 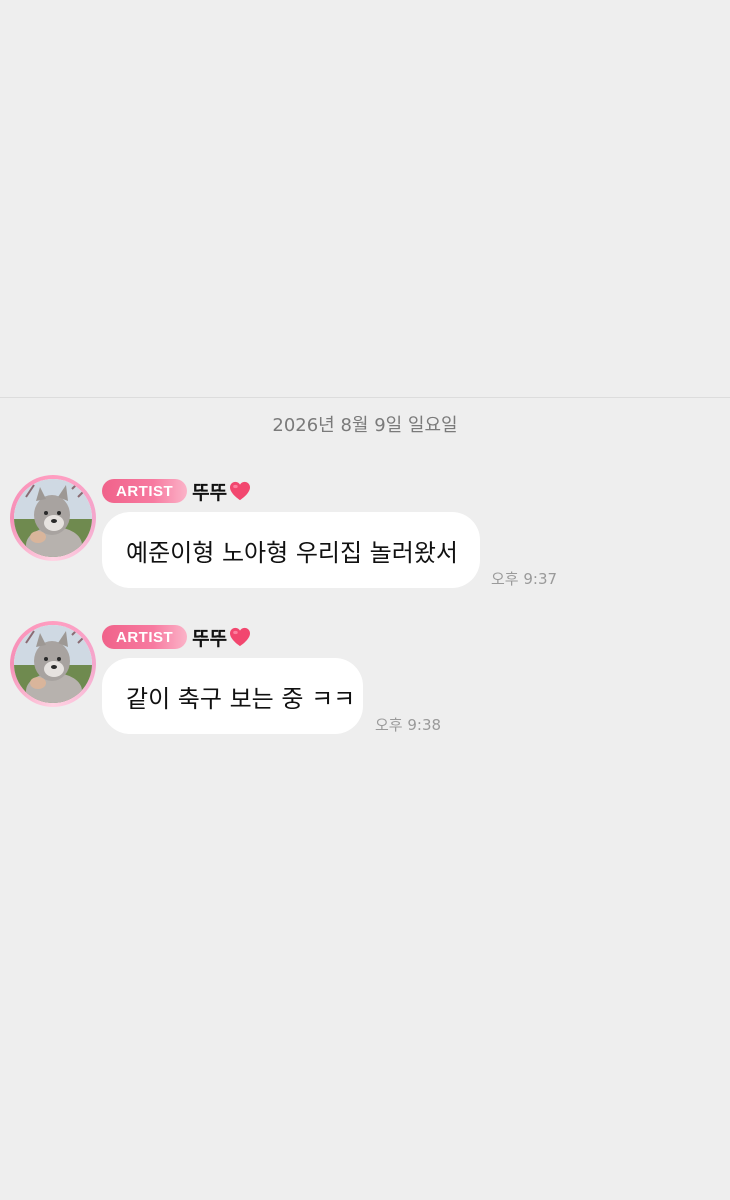 What do you see at coordinates (365, 397) in the screenshot?
I see `top-divider` at bounding box center [365, 397].